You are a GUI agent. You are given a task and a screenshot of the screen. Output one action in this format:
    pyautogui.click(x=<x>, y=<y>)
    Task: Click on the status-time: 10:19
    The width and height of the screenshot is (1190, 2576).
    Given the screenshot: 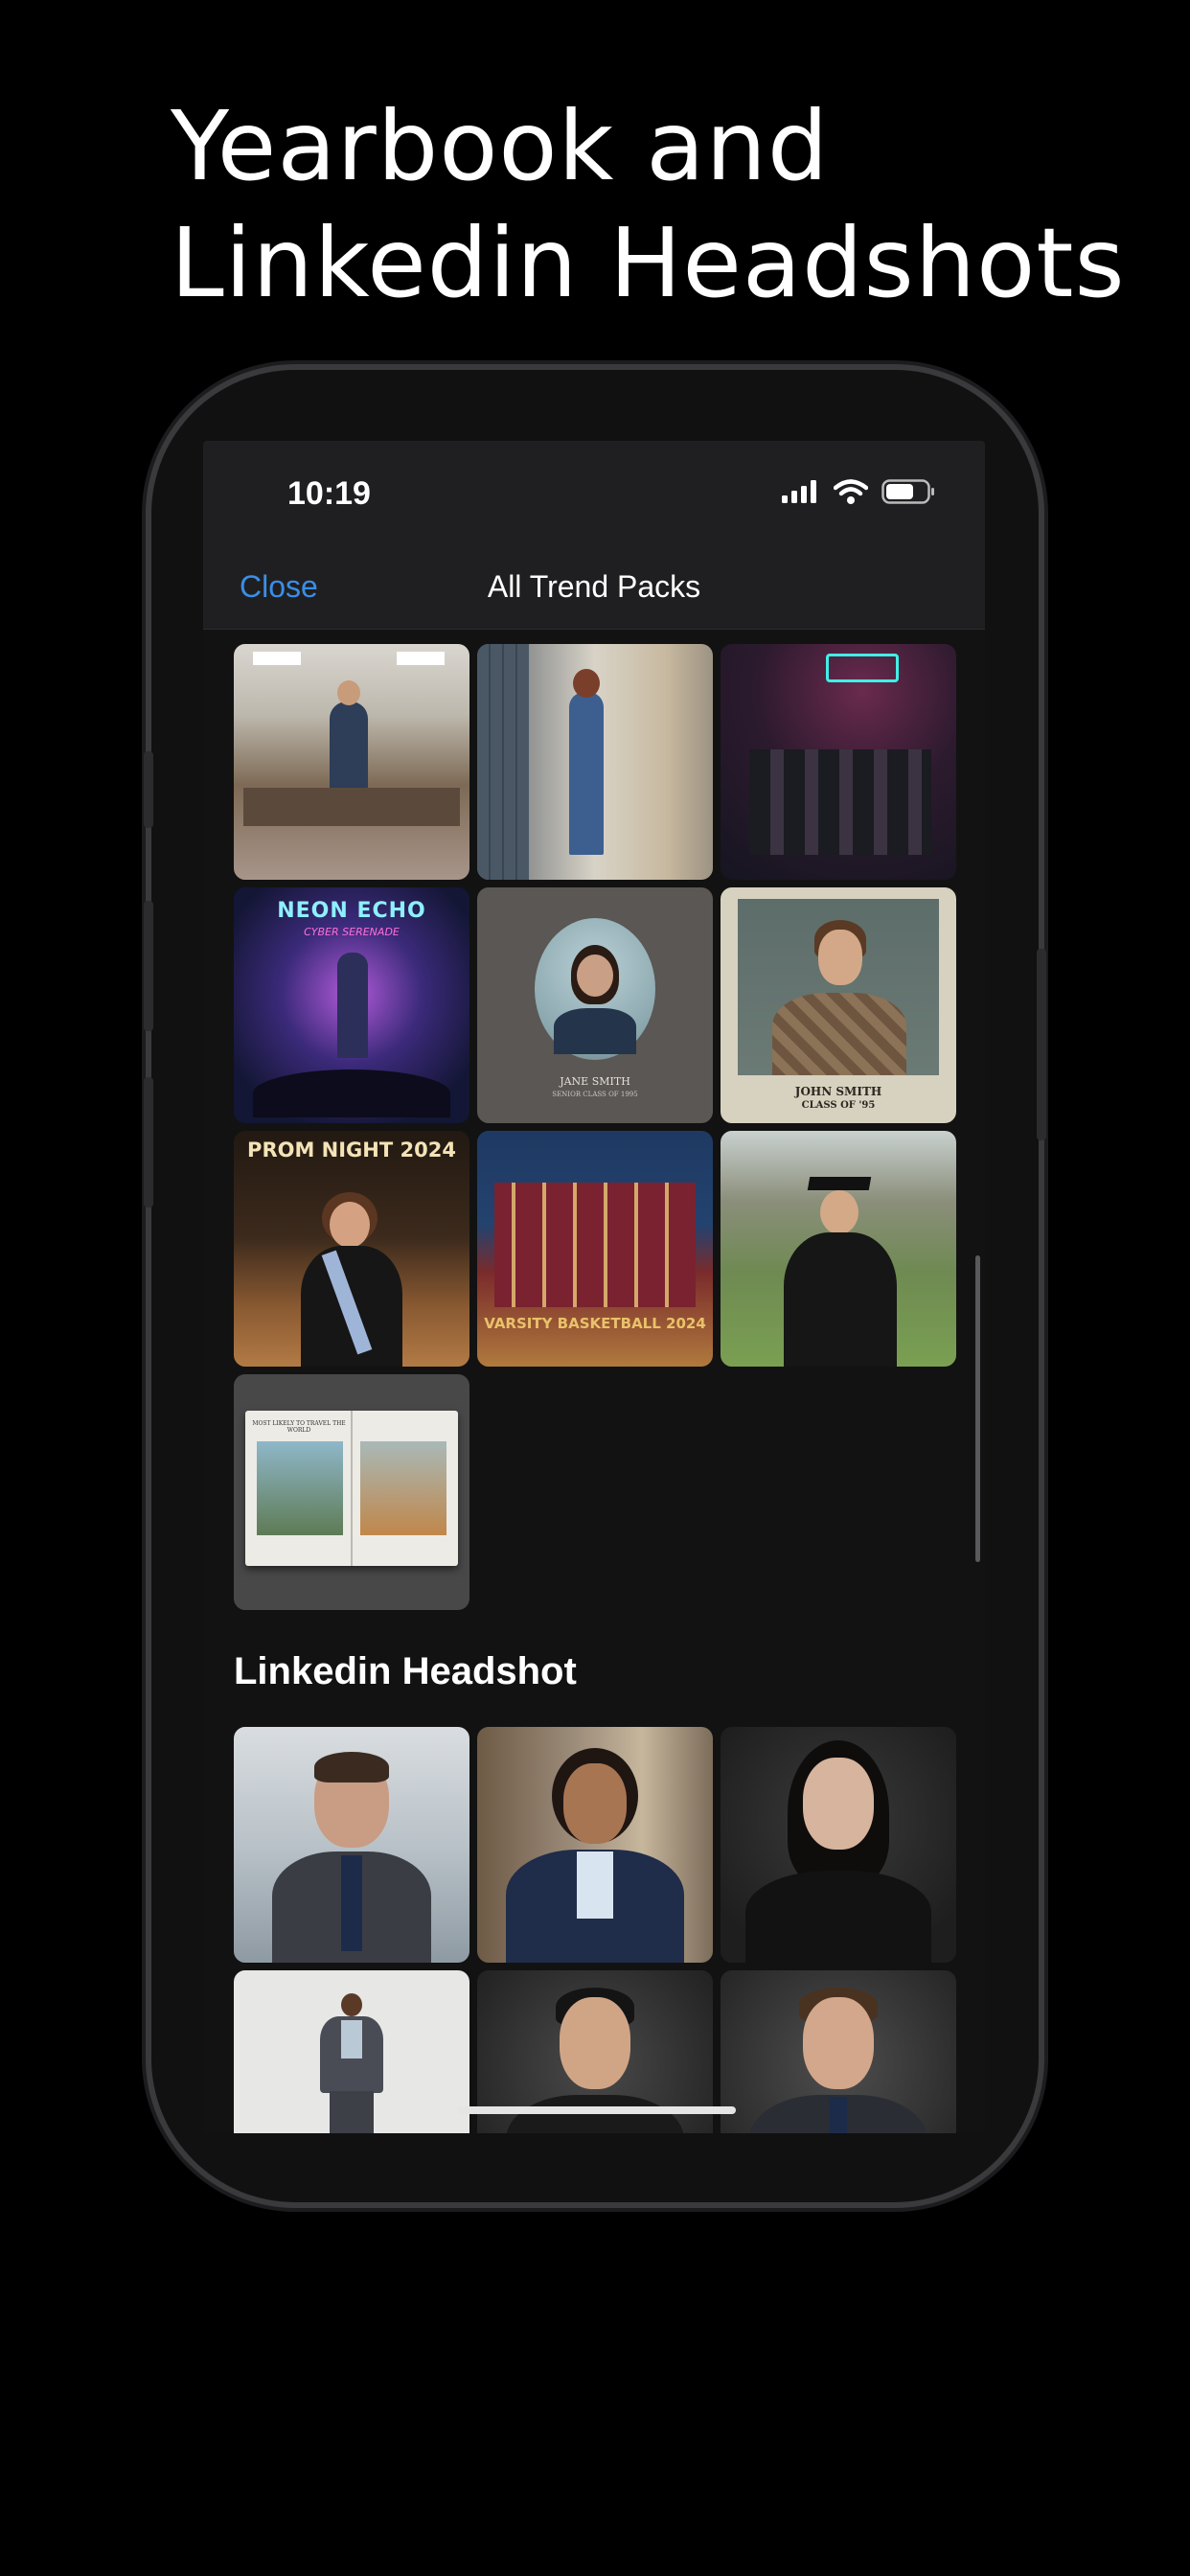 What is the action you would take?
    pyautogui.click(x=329, y=493)
    